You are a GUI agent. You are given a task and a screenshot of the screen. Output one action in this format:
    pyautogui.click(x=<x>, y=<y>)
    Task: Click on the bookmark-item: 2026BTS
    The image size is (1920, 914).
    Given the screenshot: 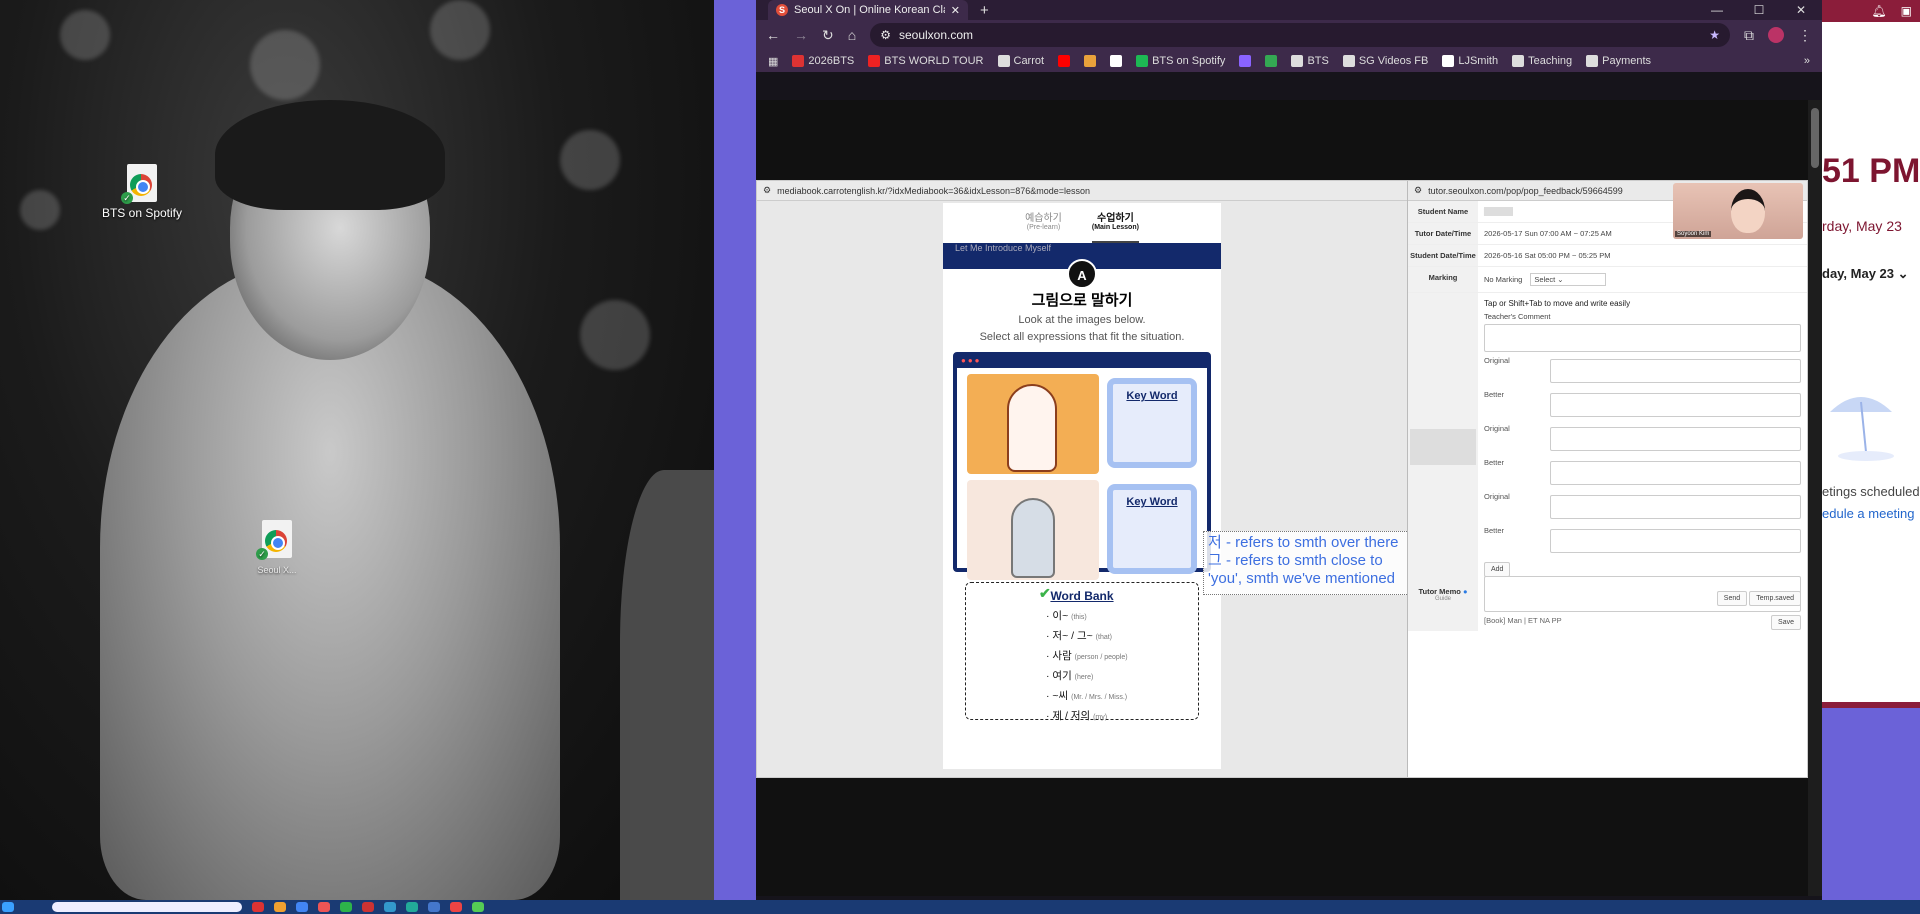 What is the action you would take?
    pyautogui.click(x=823, y=61)
    